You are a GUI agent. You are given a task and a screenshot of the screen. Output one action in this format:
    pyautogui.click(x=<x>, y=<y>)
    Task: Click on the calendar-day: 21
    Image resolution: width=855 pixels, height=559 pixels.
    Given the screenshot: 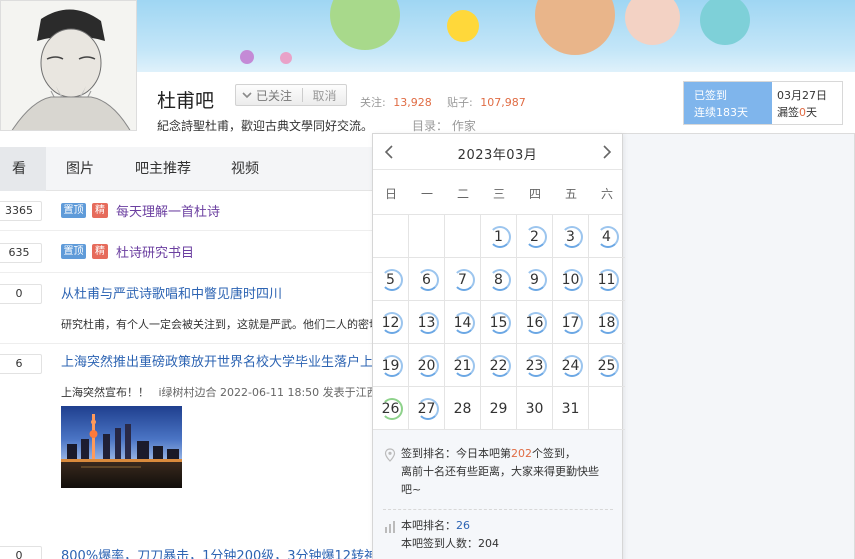 What is the action you would take?
    pyautogui.click(x=463, y=365)
    